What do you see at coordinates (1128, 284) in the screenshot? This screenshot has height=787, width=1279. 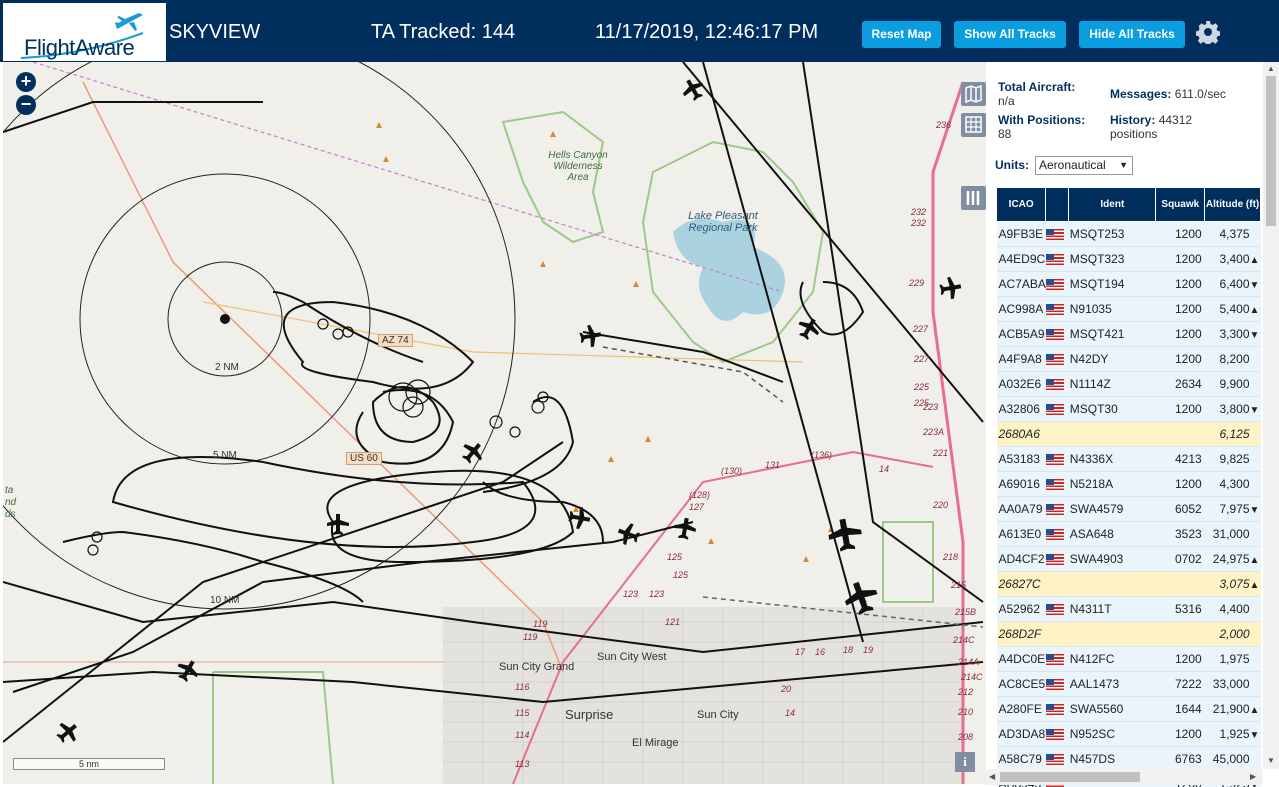 I see `table-row: AC7ABA MSQT194 1200 6,400▼` at bounding box center [1128, 284].